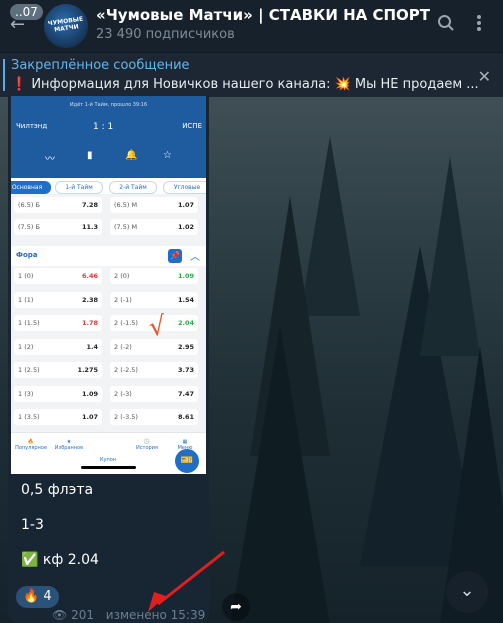  Describe the element at coordinates (157, 327) in the screenshot. I see `handwritten-check-mark: √` at that location.